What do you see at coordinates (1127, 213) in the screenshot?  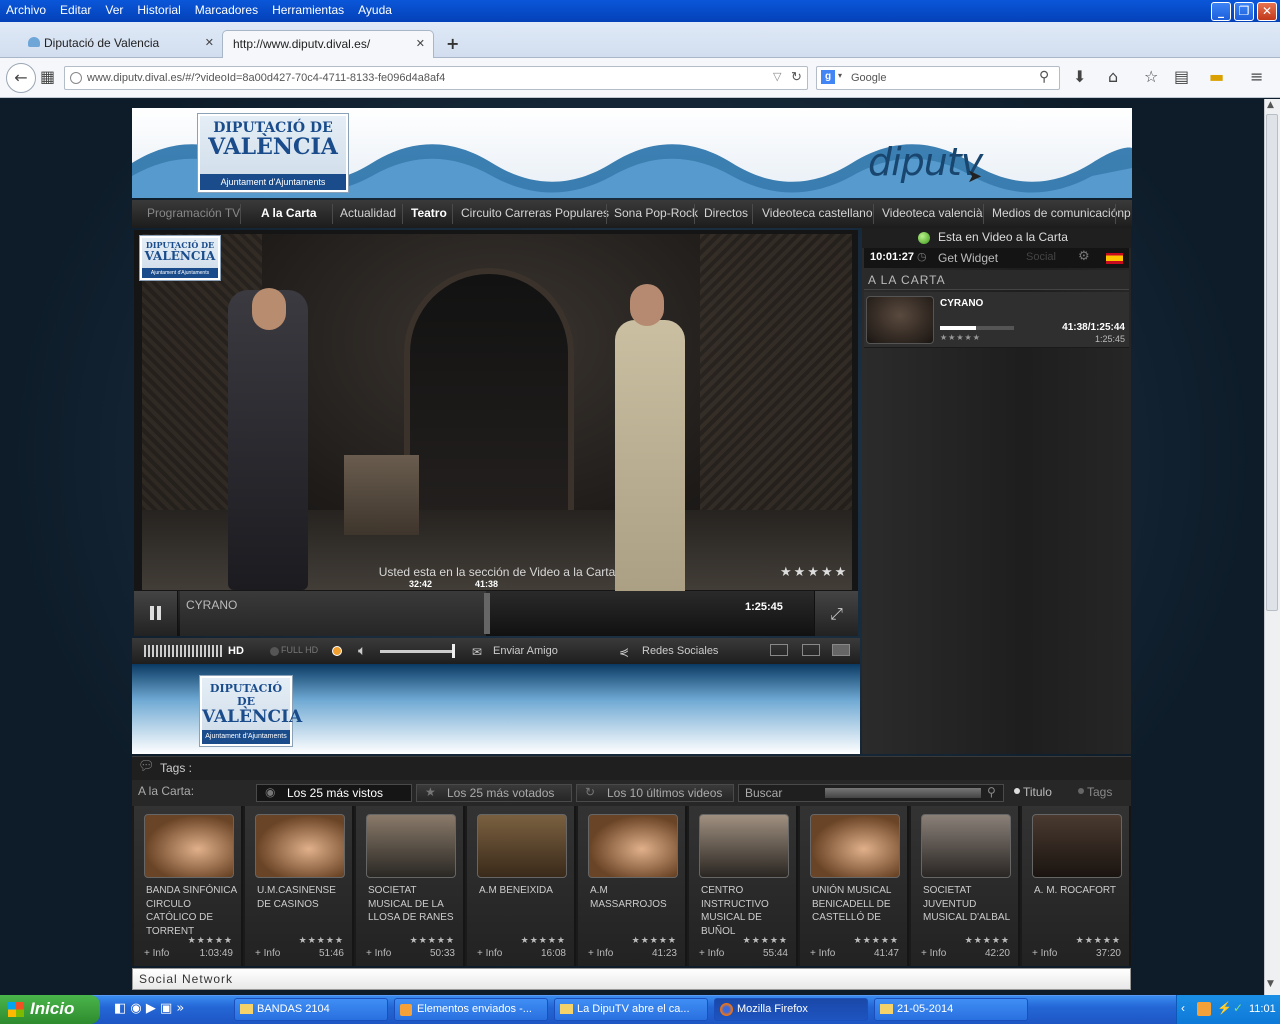 I see `nav-more: p` at bounding box center [1127, 213].